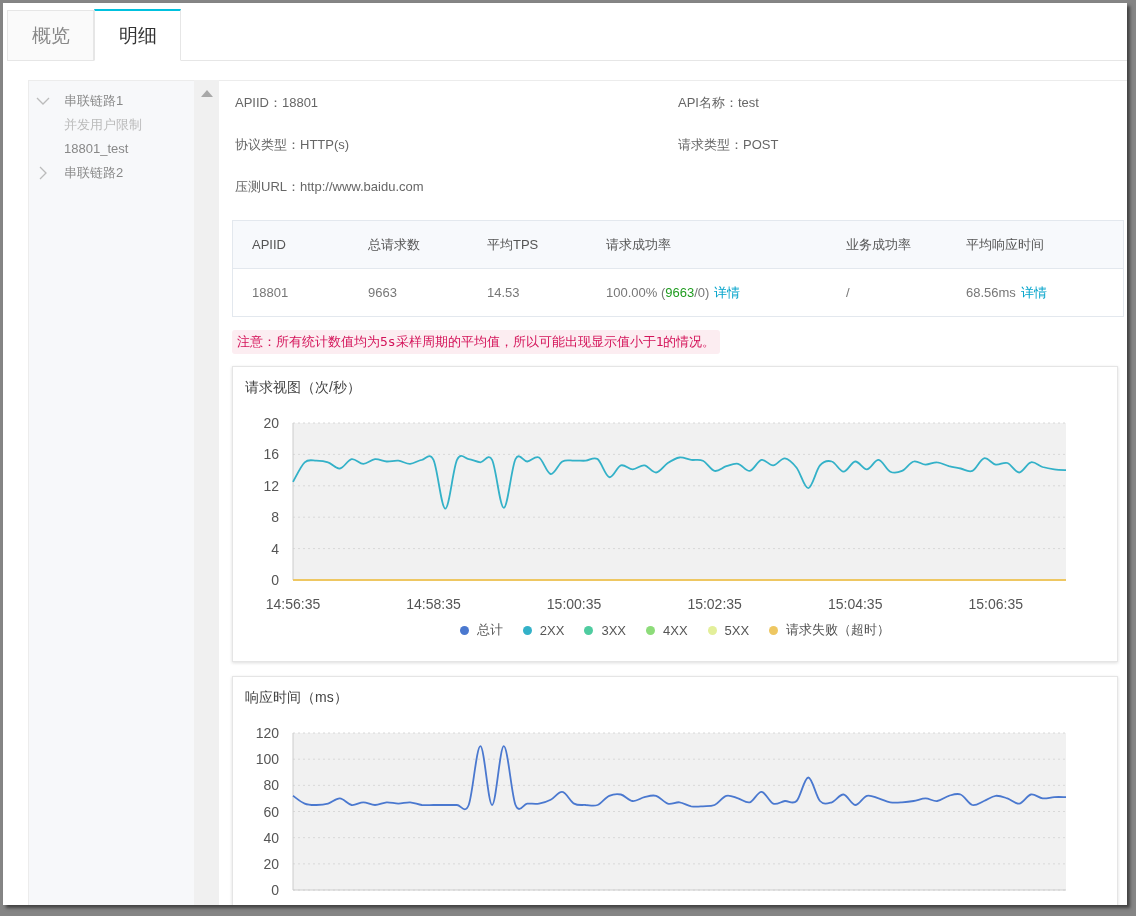 This screenshot has height=916, width=1136. What do you see at coordinates (878, 244) in the screenshot?
I see `column-header: 业务成功率` at bounding box center [878, 244].